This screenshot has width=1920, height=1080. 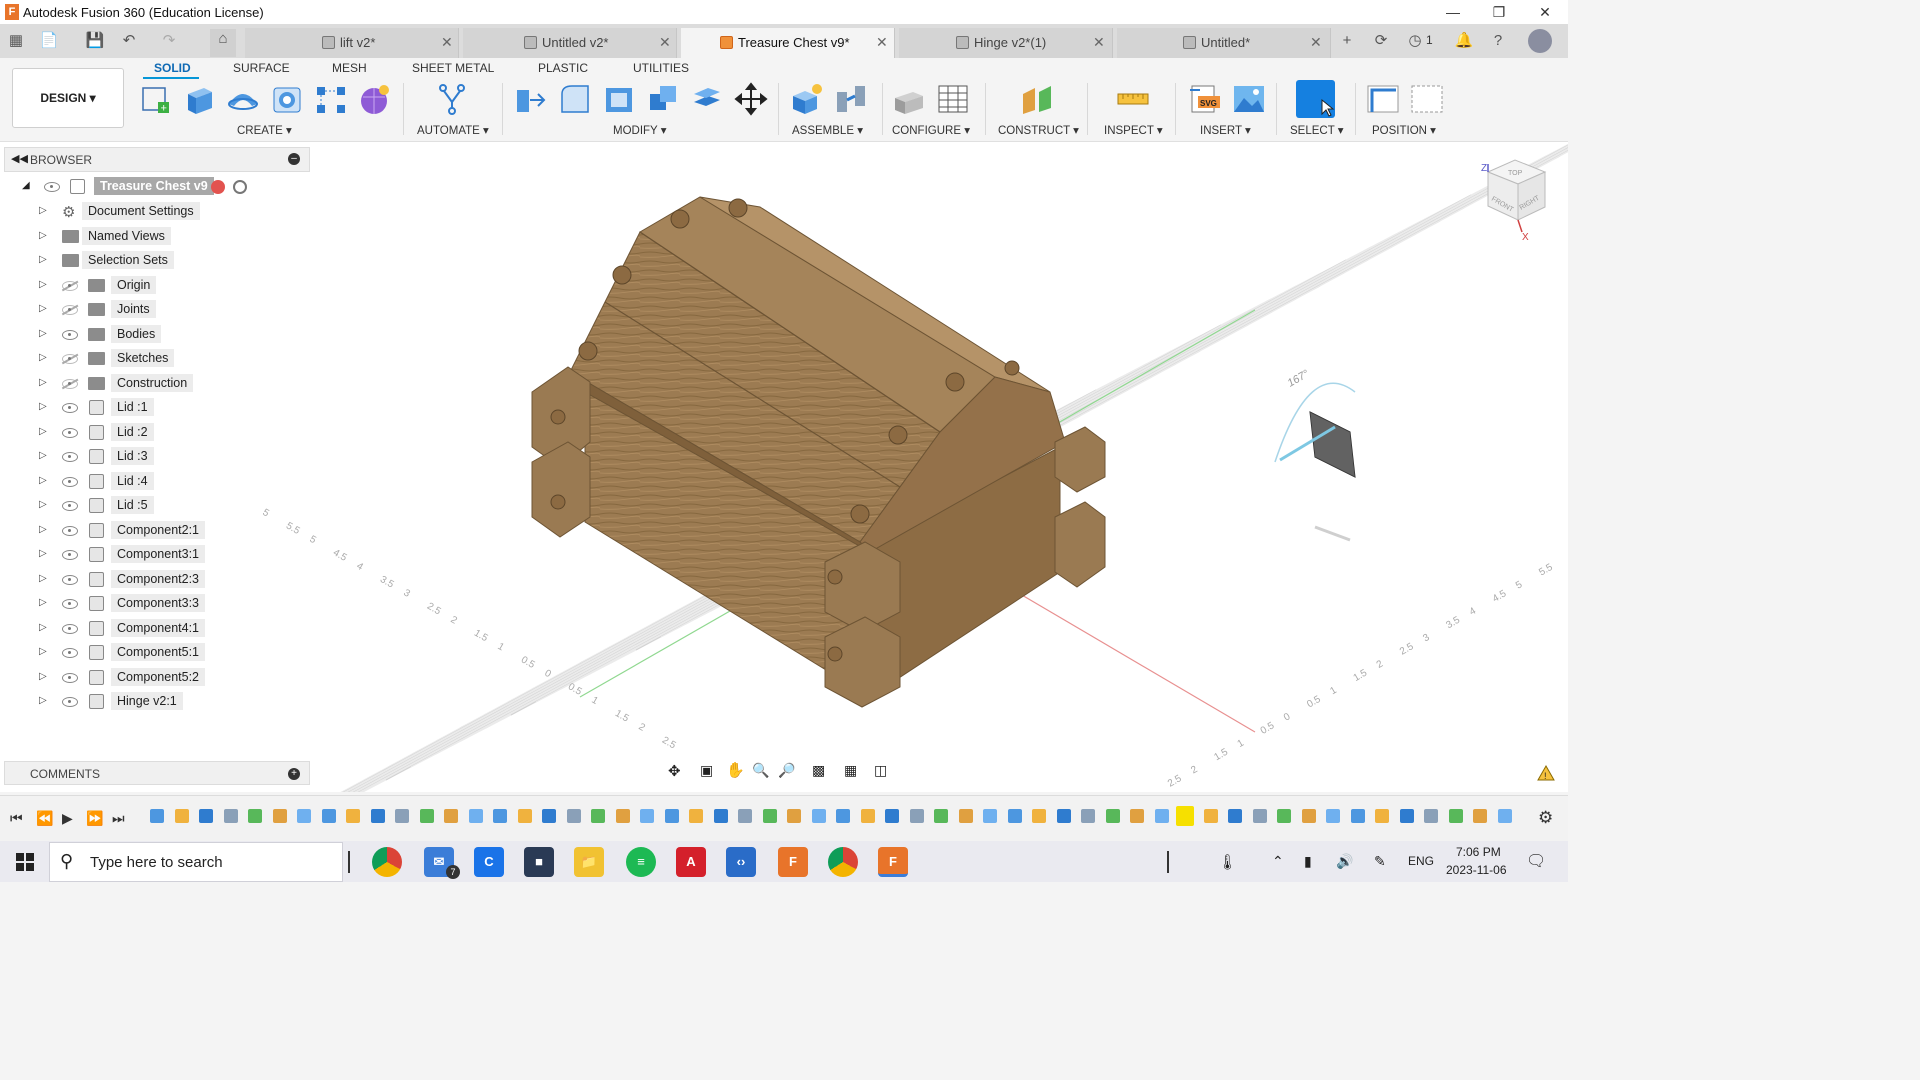 I want to click on root-label: Treasure Chest v9, so click(x=154, y=186).